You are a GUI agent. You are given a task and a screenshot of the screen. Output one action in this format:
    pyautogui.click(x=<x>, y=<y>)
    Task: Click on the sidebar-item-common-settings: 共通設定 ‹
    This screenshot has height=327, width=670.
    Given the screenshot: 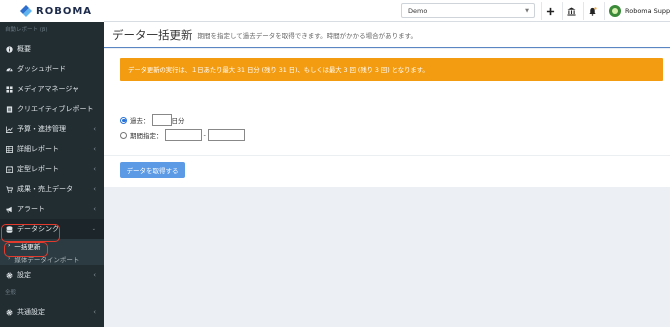 What is the action you would take?
    pyautogui.click(x=52, y=312)
    